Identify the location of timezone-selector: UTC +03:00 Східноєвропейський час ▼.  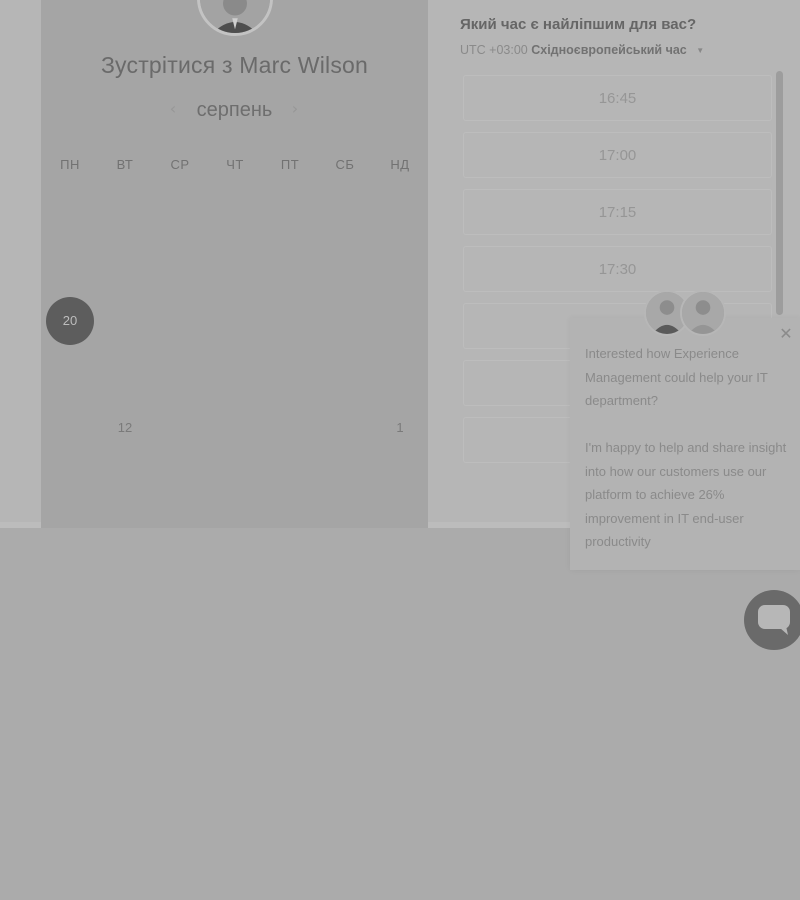
(582, 50).